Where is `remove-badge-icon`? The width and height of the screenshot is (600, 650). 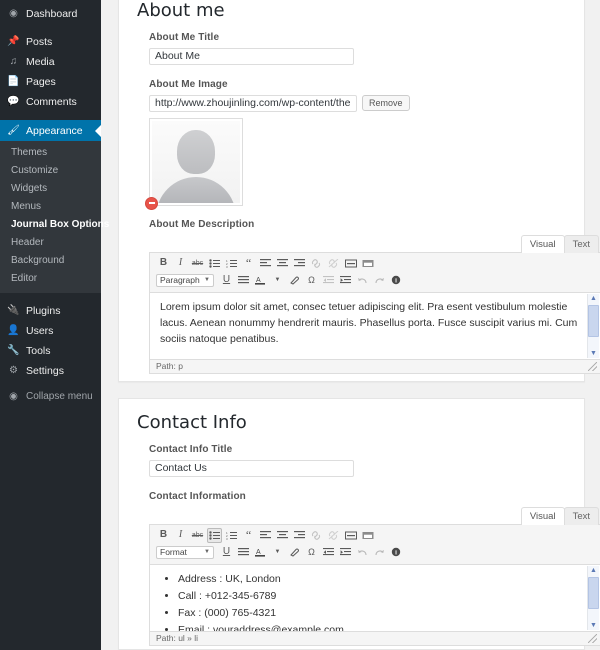
remove-badge-icon is located at coordinates (151, 203).